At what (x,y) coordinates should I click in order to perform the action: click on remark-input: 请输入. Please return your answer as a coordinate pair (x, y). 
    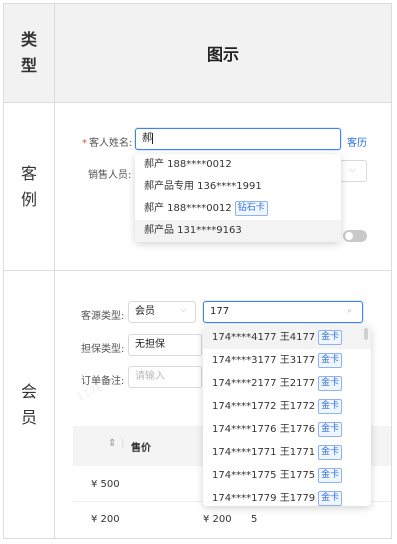
    Looking at the image, I should click on (165, 377).